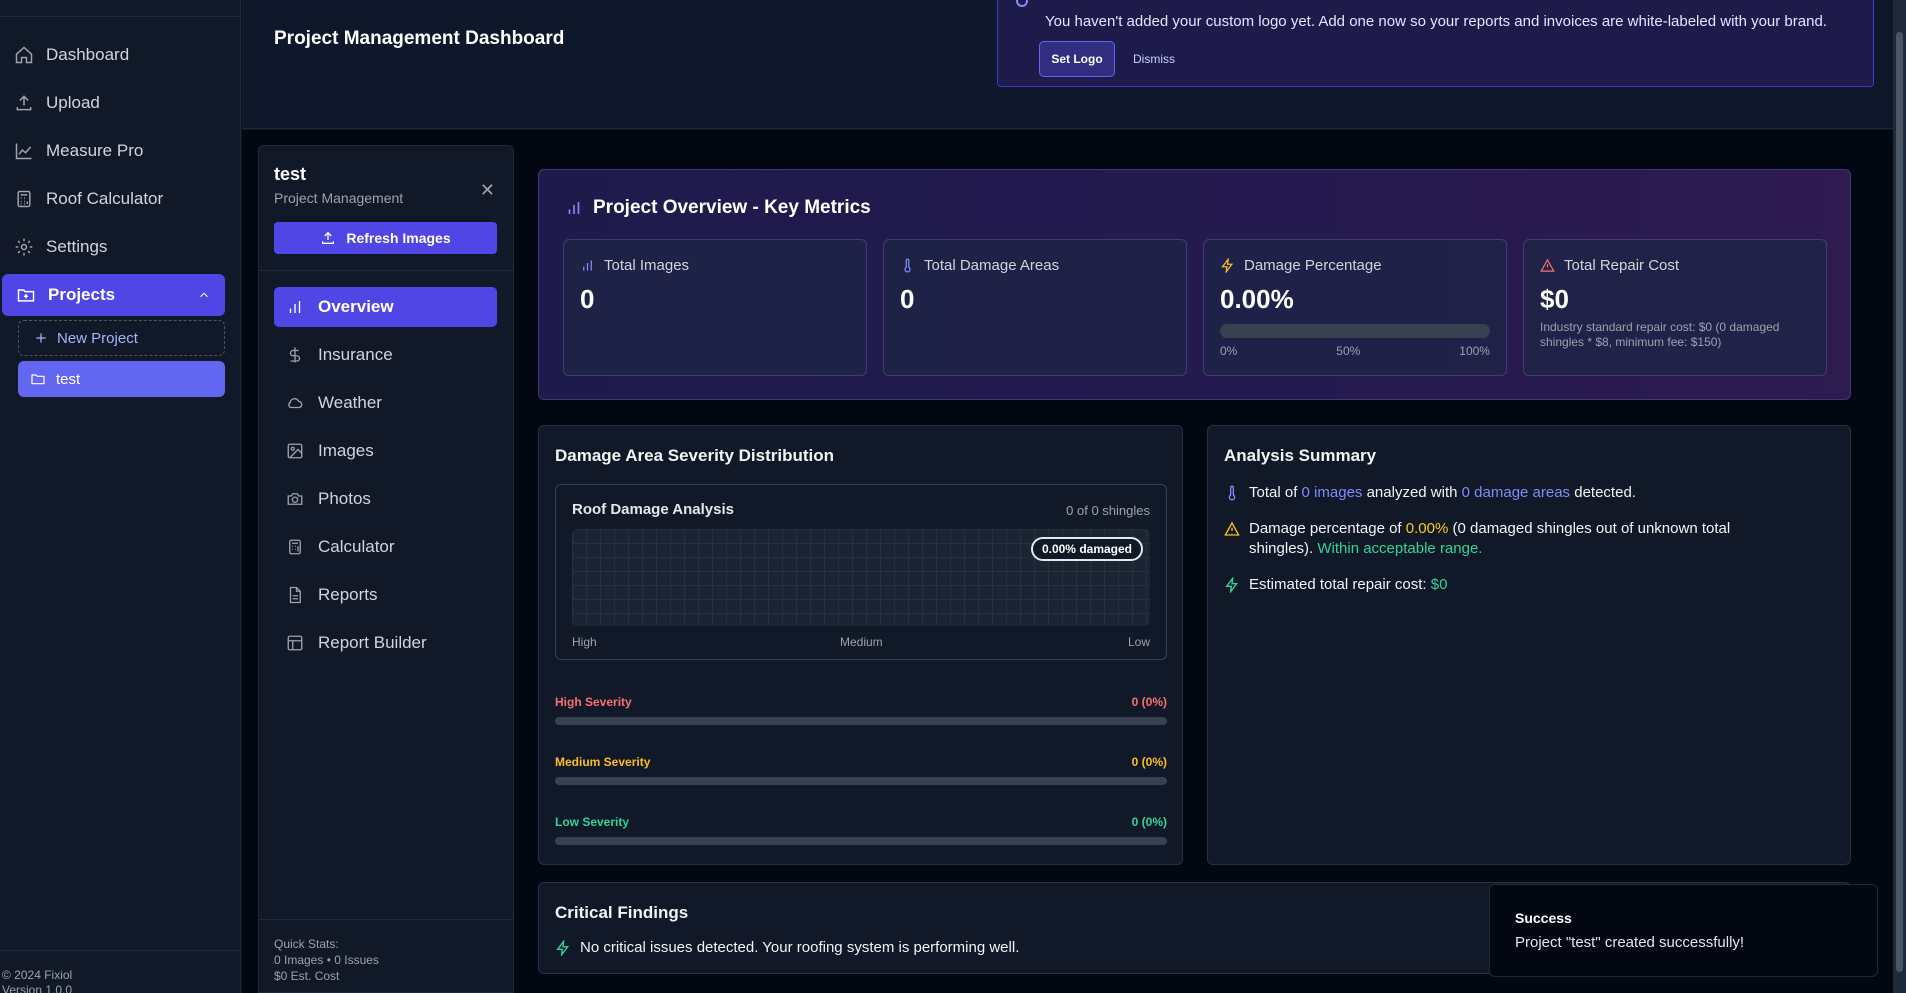 Image resolution: width=1906 pixels, height=993 pixels. I want to click on severity-bar, so click(861, 841).